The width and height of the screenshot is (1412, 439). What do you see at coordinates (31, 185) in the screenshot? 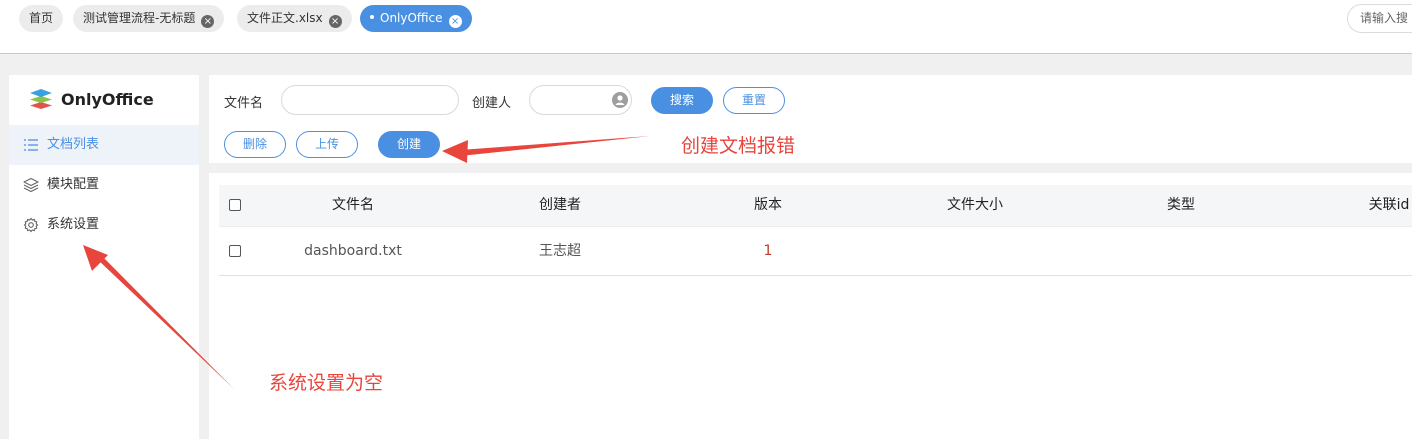
I see `layers-icon` at bounding box center [31, 185].